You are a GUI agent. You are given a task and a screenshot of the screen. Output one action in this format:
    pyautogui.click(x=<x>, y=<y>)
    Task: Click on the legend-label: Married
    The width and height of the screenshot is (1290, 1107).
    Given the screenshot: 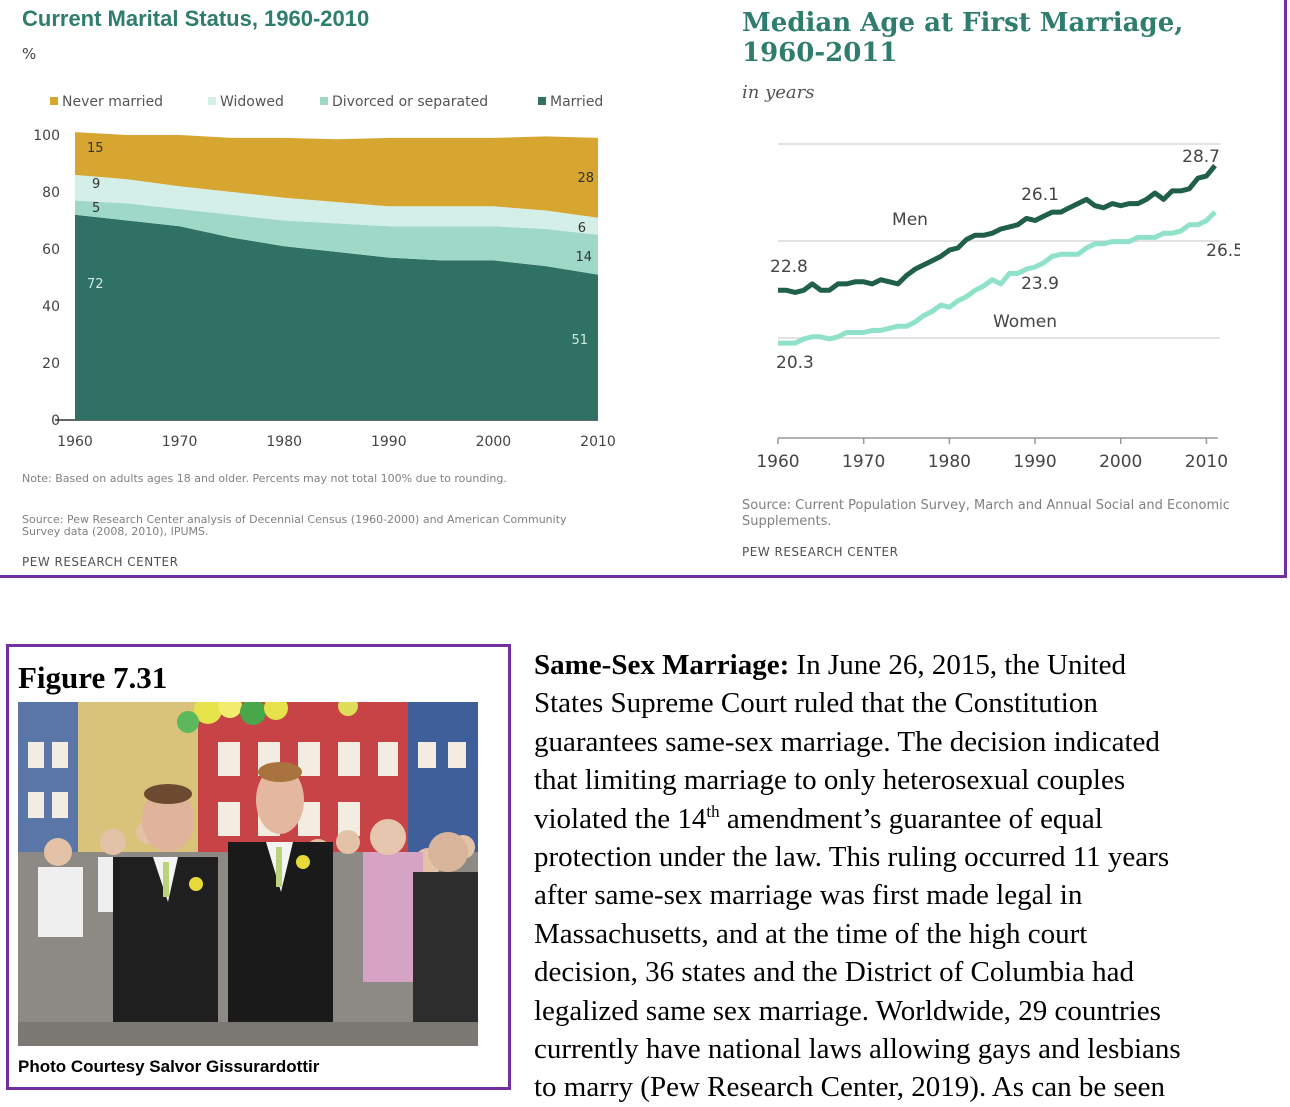 What is the action you would take?
    pyautogui.click(x=576, y=102)
    